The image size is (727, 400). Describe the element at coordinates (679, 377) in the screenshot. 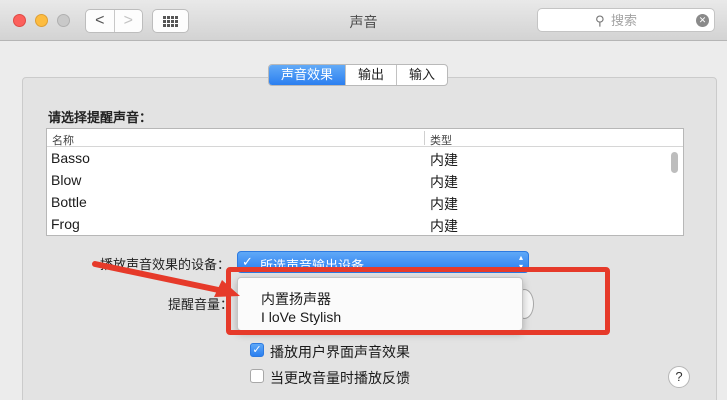

I see `help-button: ?` at that location.